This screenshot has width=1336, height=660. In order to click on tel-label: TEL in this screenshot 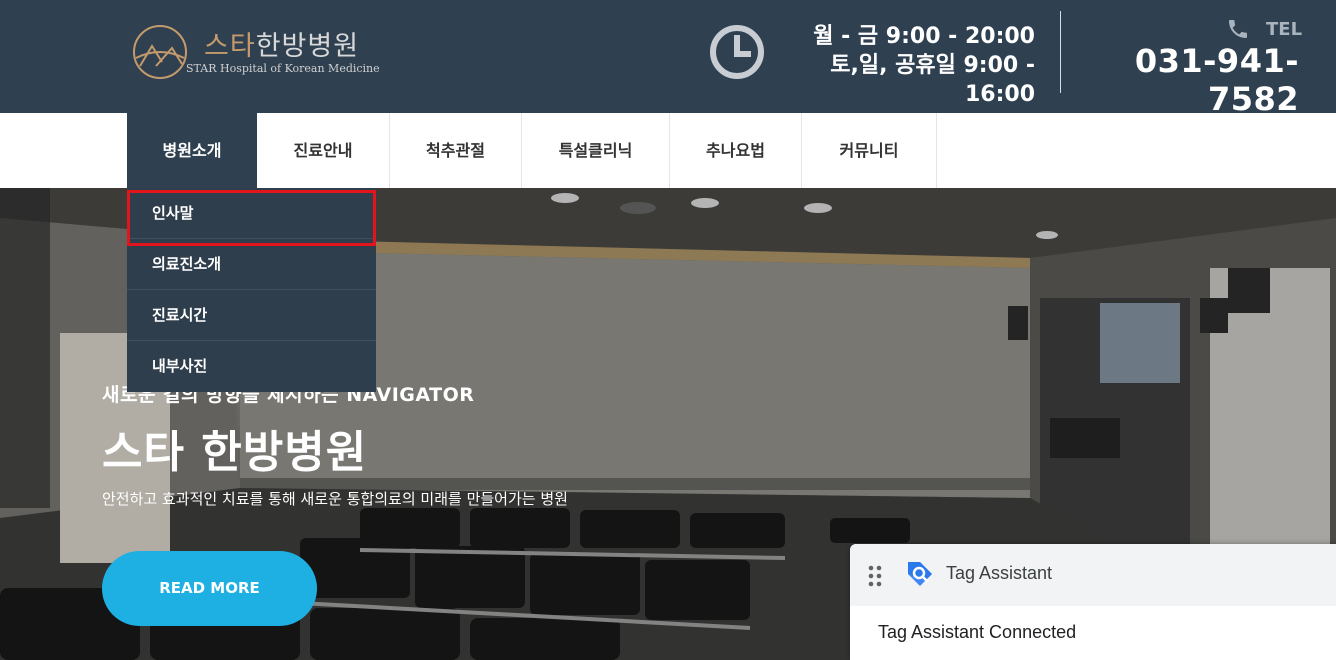, I will do `click(1264, 29)`.